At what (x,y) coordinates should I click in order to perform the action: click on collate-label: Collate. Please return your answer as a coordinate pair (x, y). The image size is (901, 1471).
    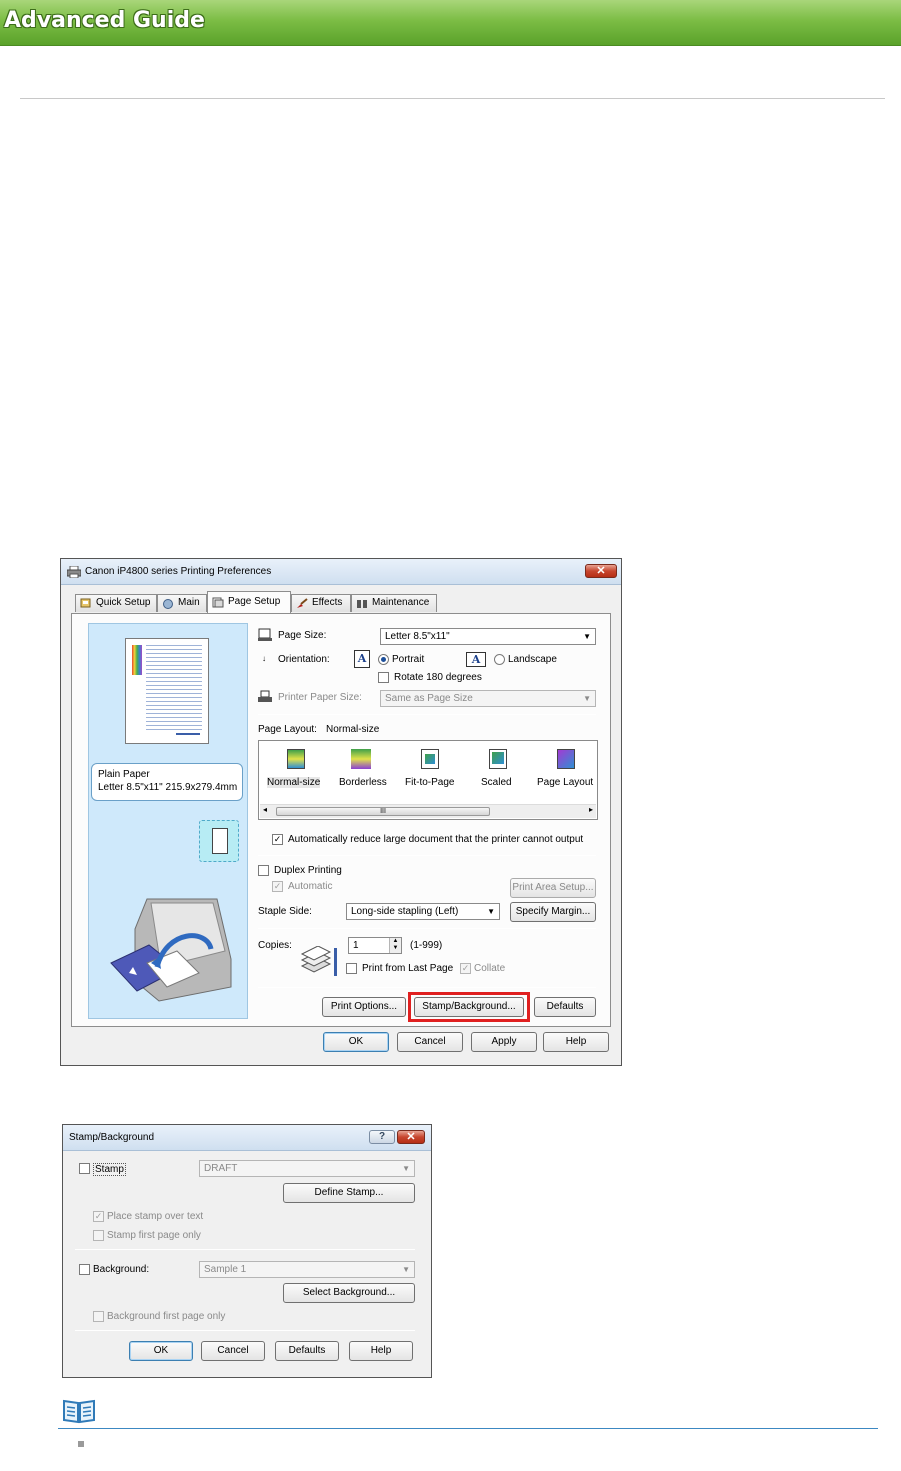
    Looking at the image, I should click on (490, 968).